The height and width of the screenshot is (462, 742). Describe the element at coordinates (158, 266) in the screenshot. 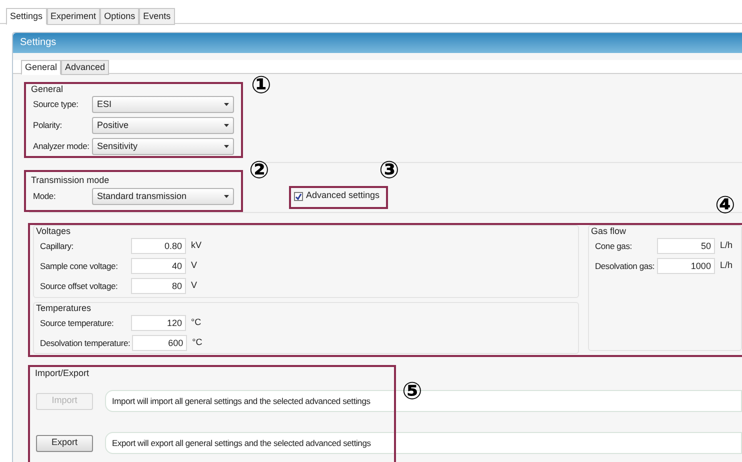

I see `input-field: 40` at that location.